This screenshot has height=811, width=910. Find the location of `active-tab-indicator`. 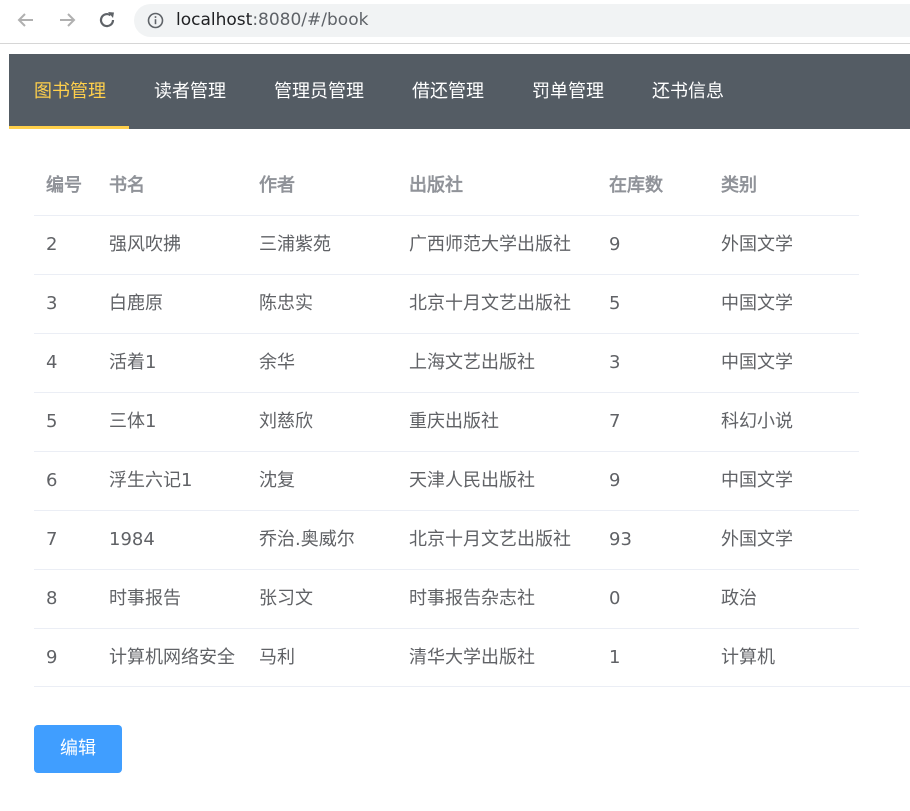

active-tab-indicator is located at coordinates (69, 127).